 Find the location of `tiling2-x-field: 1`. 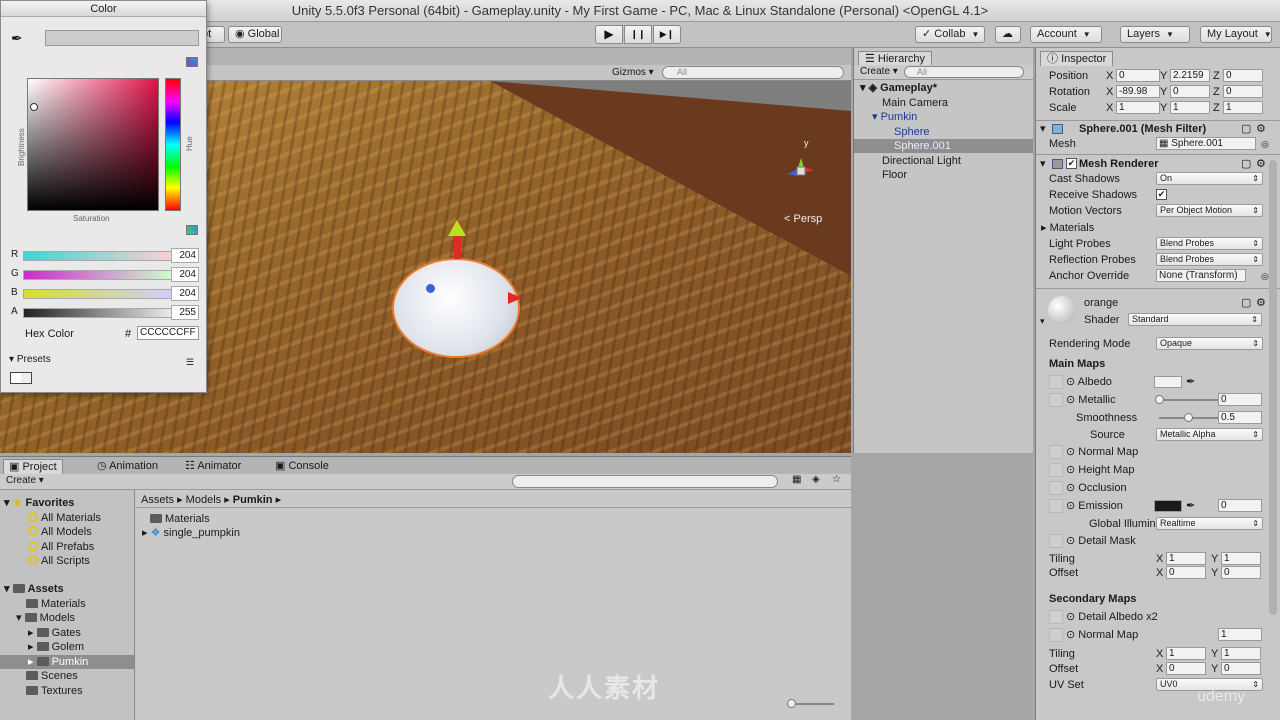

tiling2-x-field: 1 is located at coordinates (1186, 653).